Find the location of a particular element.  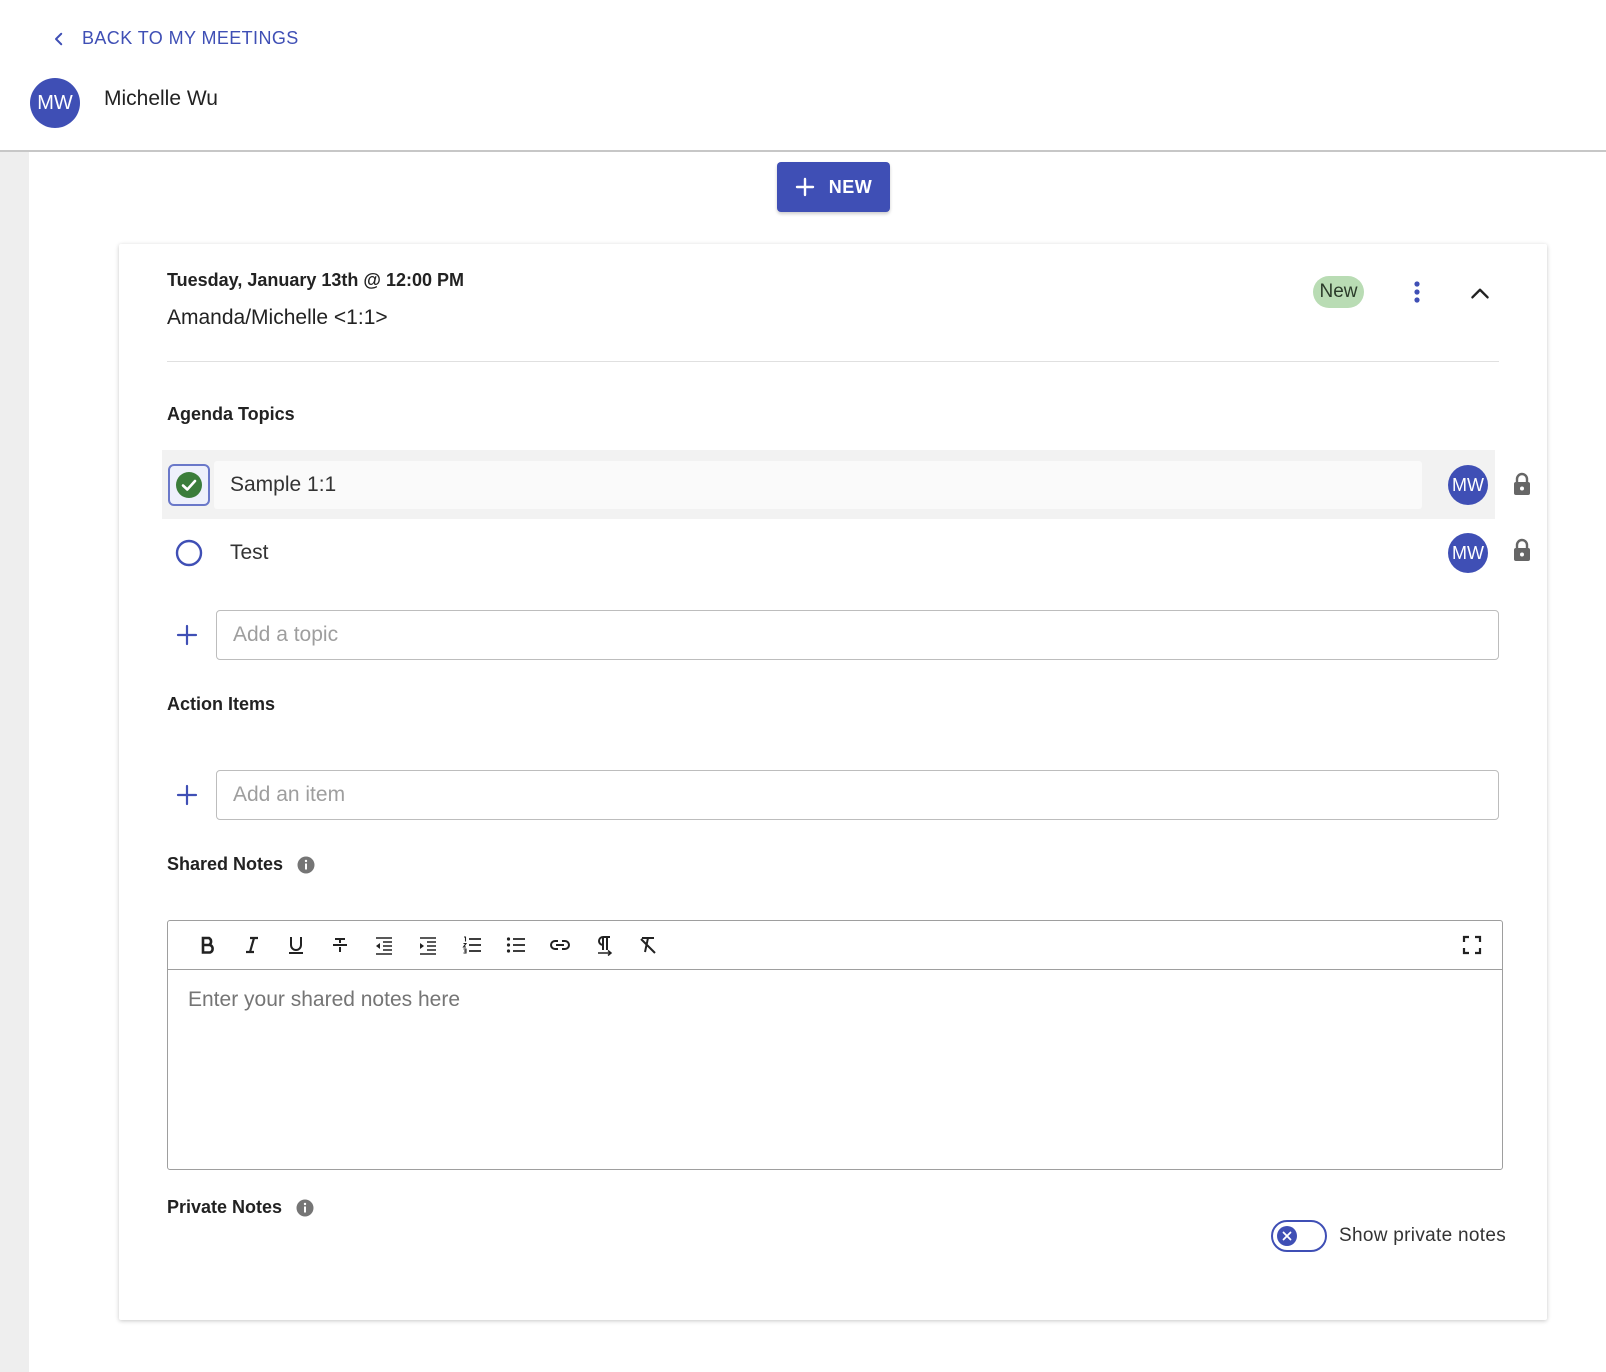

clear-format-icon is located at coordinates (648, 945).